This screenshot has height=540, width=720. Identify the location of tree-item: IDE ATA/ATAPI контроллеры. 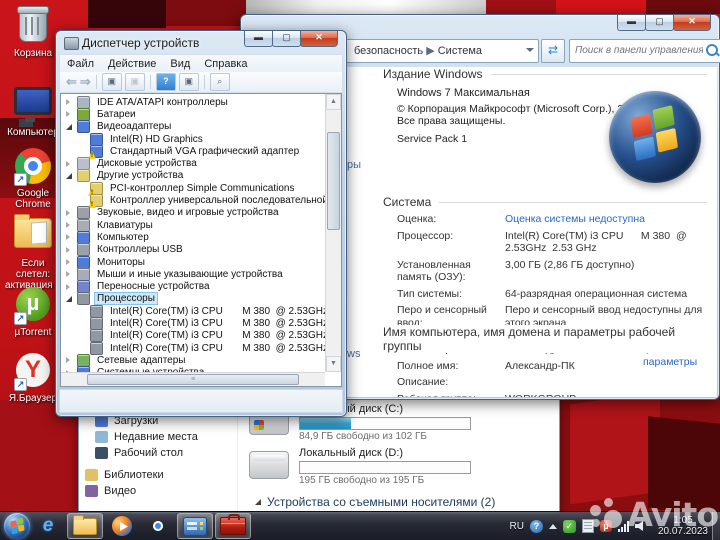
(193, 102).